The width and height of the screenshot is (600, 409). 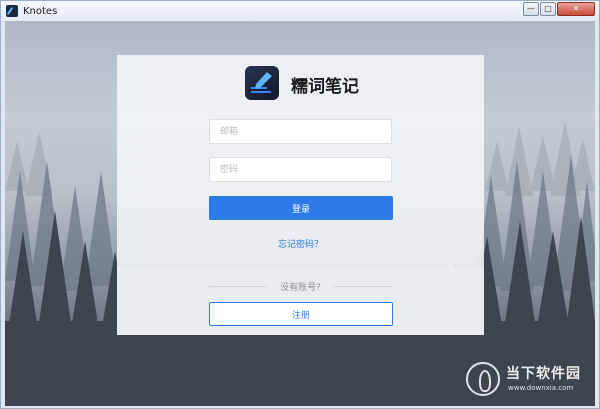 I want to click on watermark-title: 当下软件园, so click(x=543, y=374).